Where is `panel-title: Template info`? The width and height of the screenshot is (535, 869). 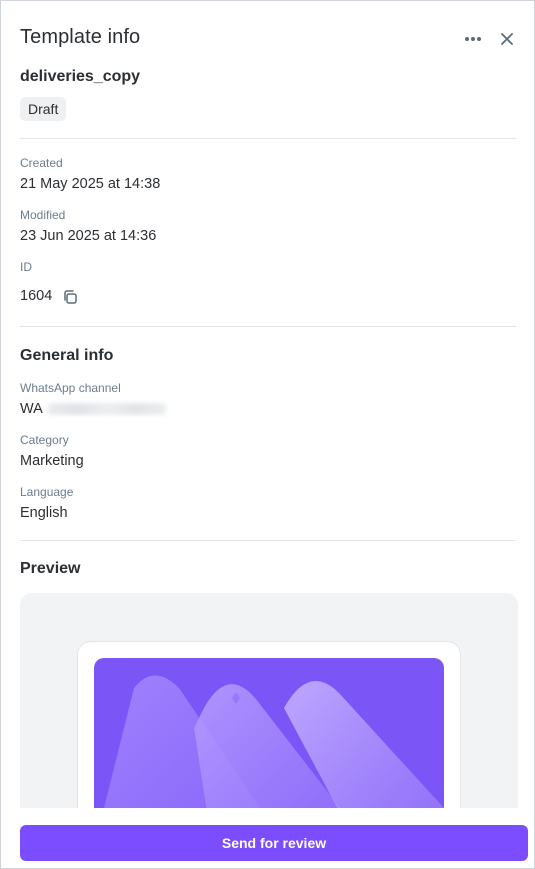
panel-title: Template info is located at coordinates (80, 37).